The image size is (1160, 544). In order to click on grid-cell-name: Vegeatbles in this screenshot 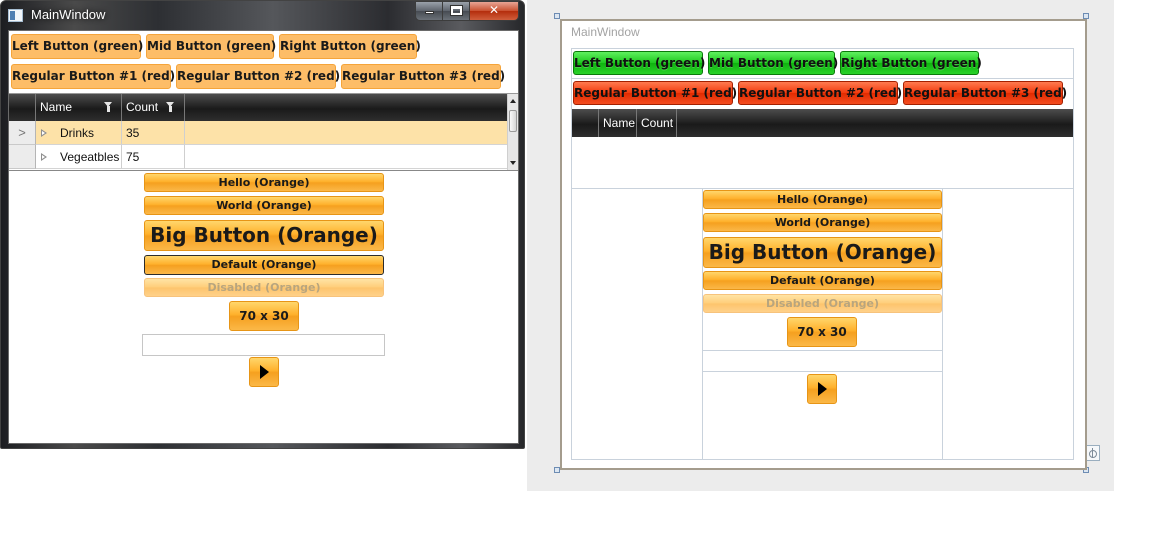, I will do `click(79, 157)`.